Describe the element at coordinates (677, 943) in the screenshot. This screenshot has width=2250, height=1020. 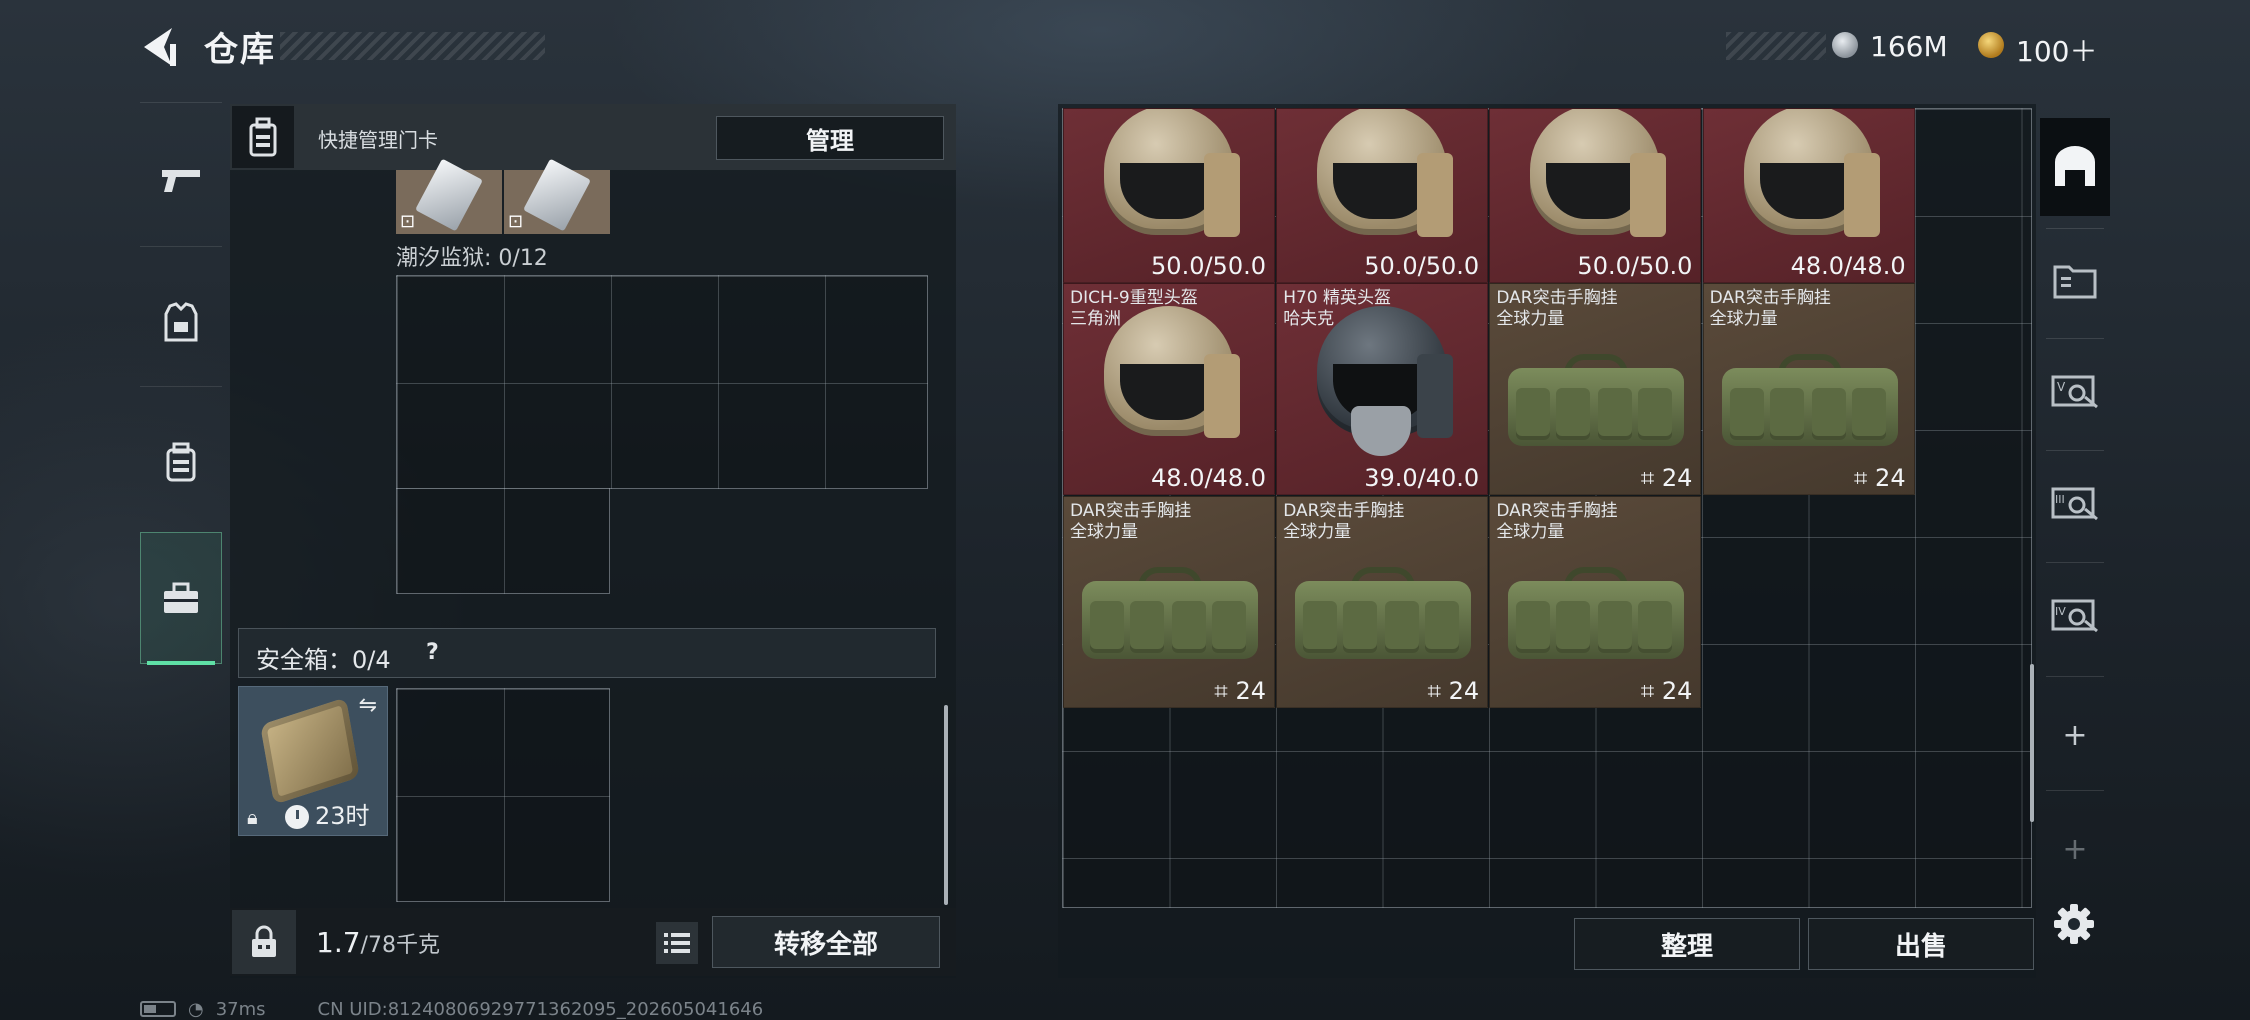
I see `list-view-icon` at that location.